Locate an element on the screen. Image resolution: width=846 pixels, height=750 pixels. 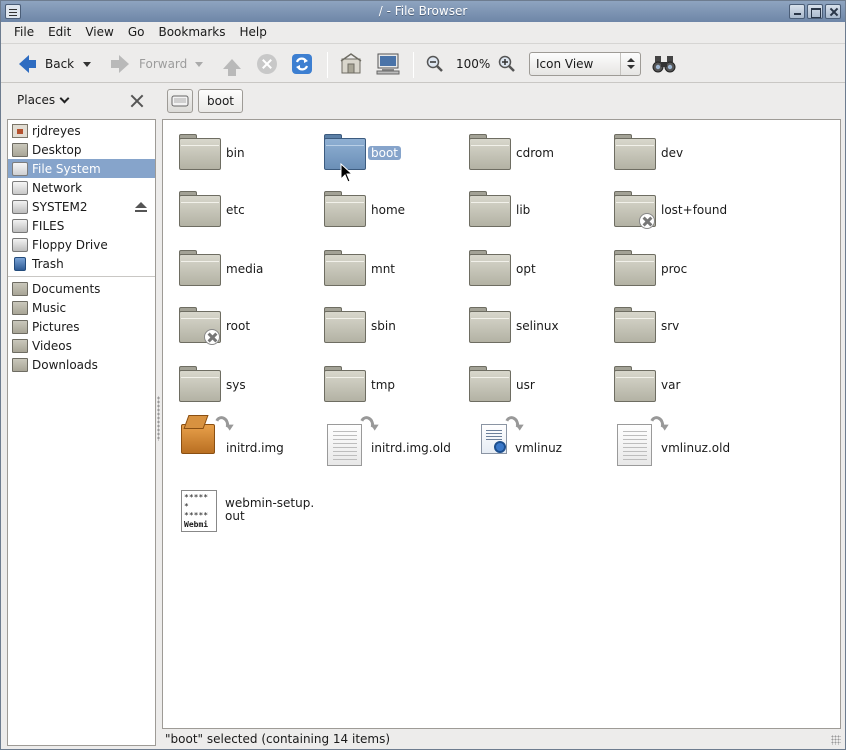
places-dropdown: Places is located at coordinates (43, 100).